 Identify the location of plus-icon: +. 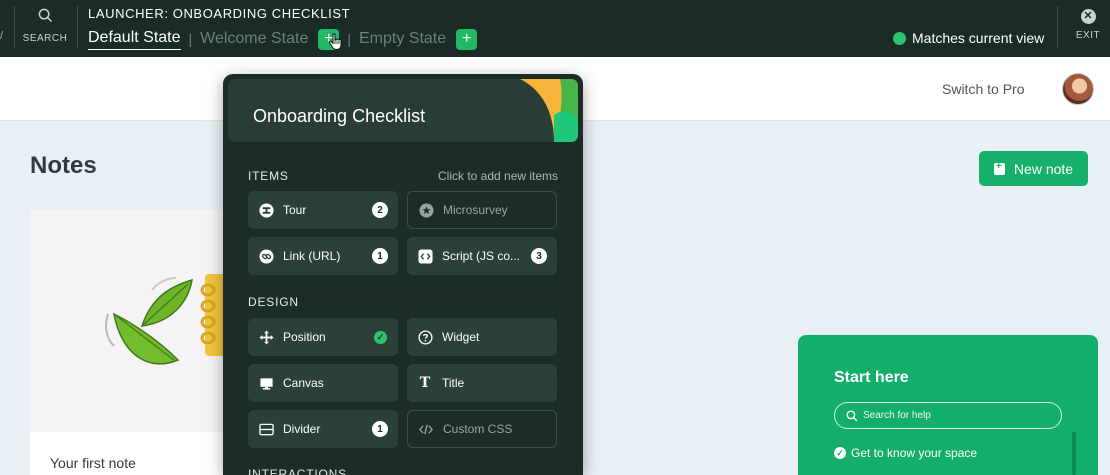
(466, 38).